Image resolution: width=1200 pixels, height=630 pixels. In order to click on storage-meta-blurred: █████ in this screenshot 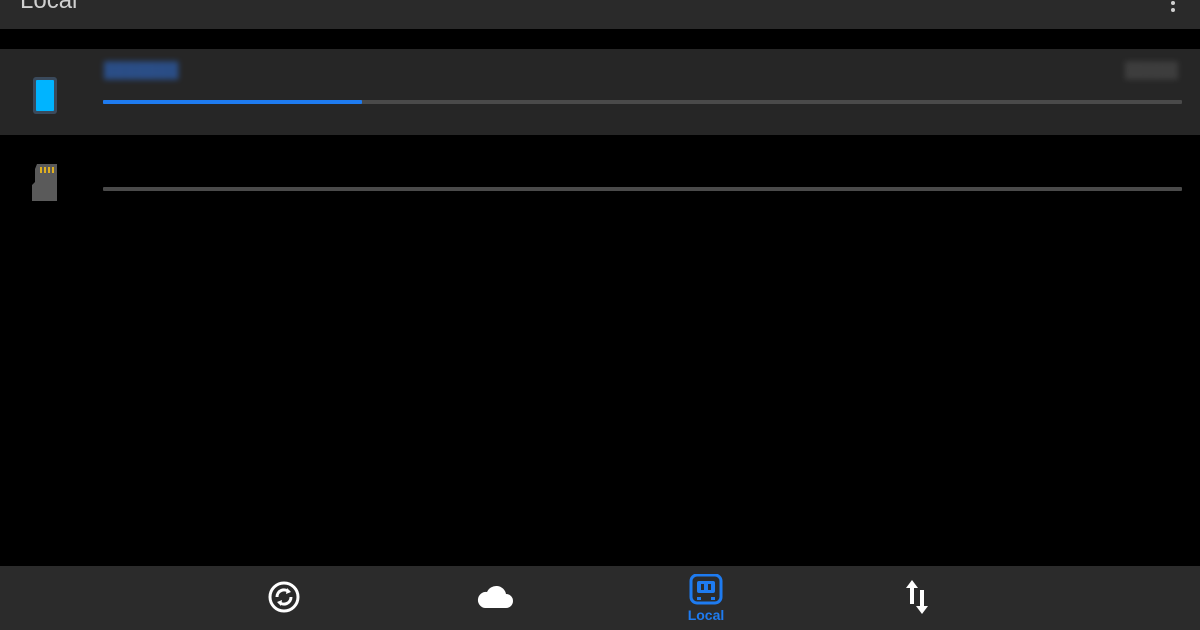, I will do `click(1151, 70)`.